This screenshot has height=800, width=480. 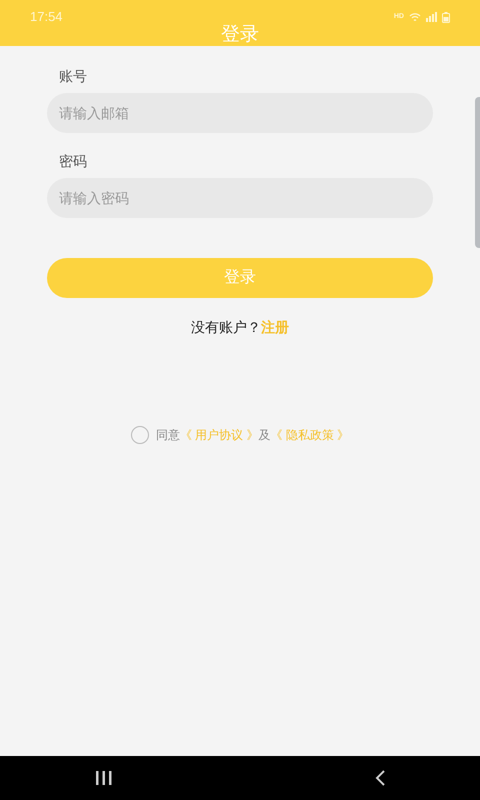 What do you see at coordinates (168, 435) in the screenshot?
I see `agreement-prefix: 同意` at bounding box center [168, 435].